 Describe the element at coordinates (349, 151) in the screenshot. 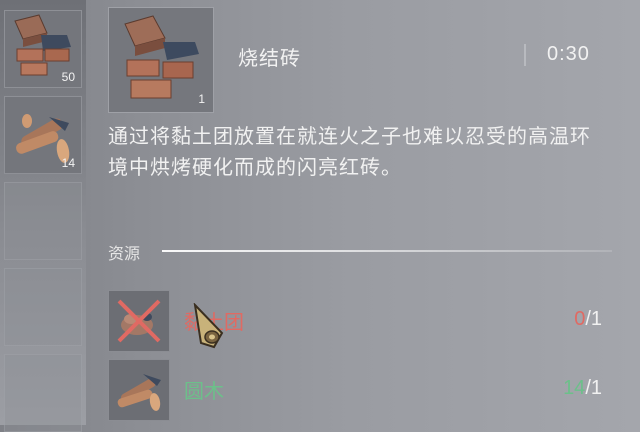

I see `item-description: 通过将黏土团放置在就连火之子也难以忍受的高温环境中烘烤硬化而成的闪亮红砖。` at that location.